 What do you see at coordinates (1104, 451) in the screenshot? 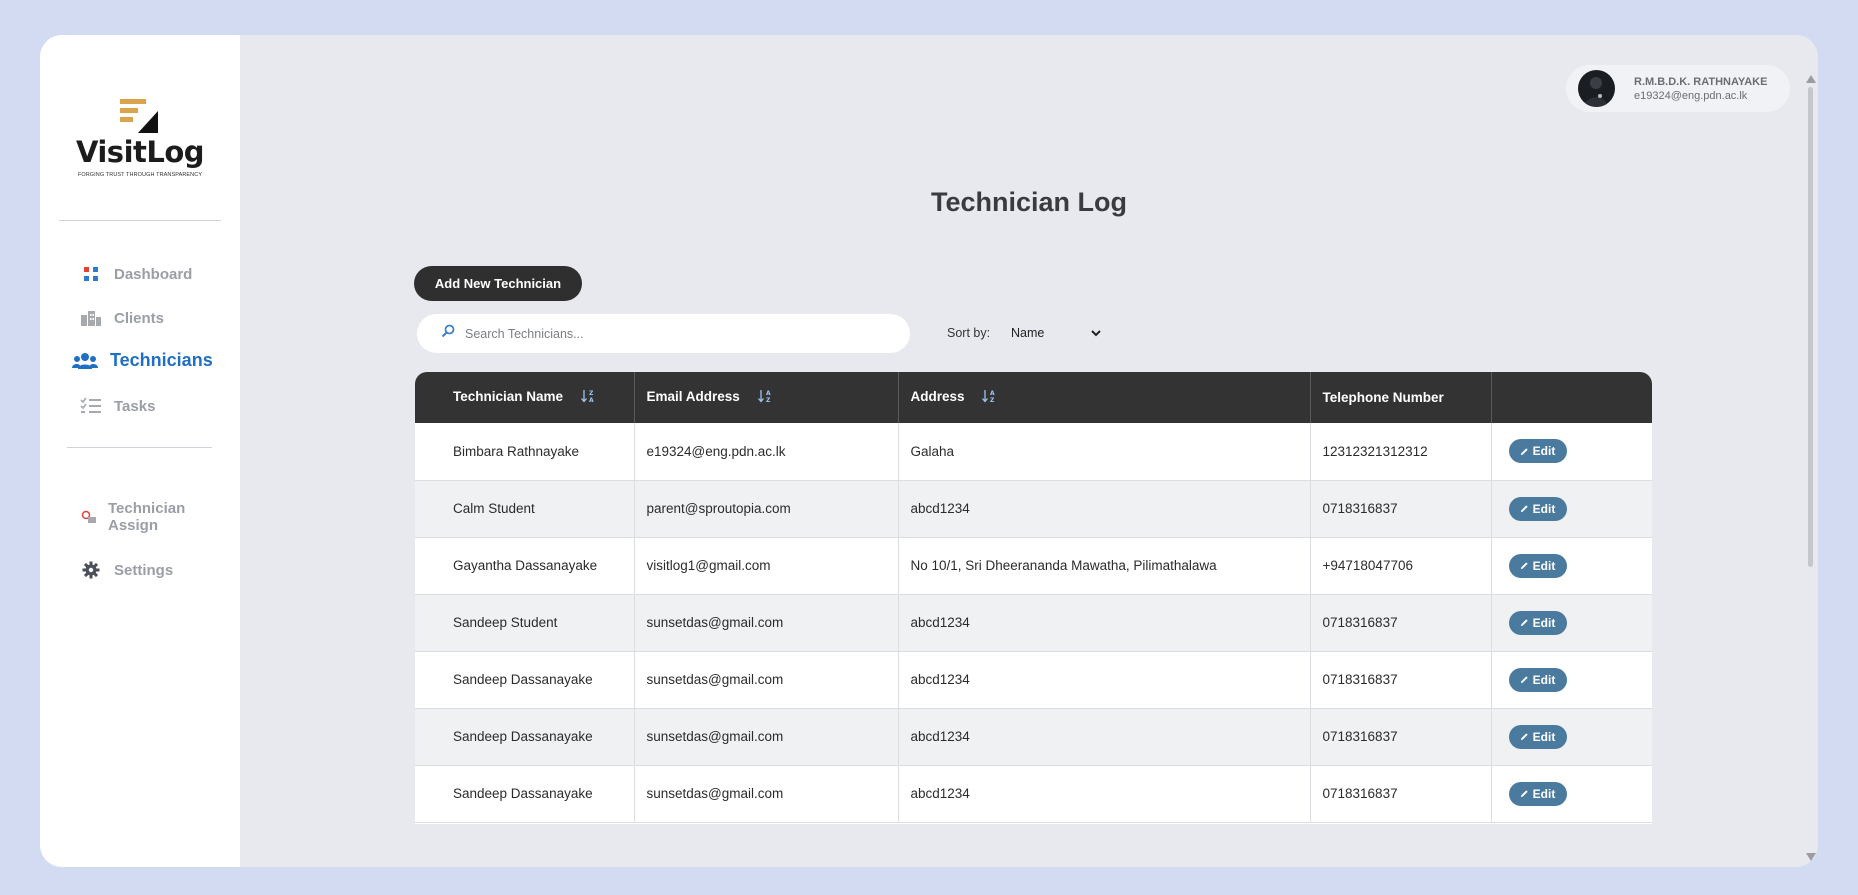
I see `cell-address: Galaha` at bounding box center [1104, 451].